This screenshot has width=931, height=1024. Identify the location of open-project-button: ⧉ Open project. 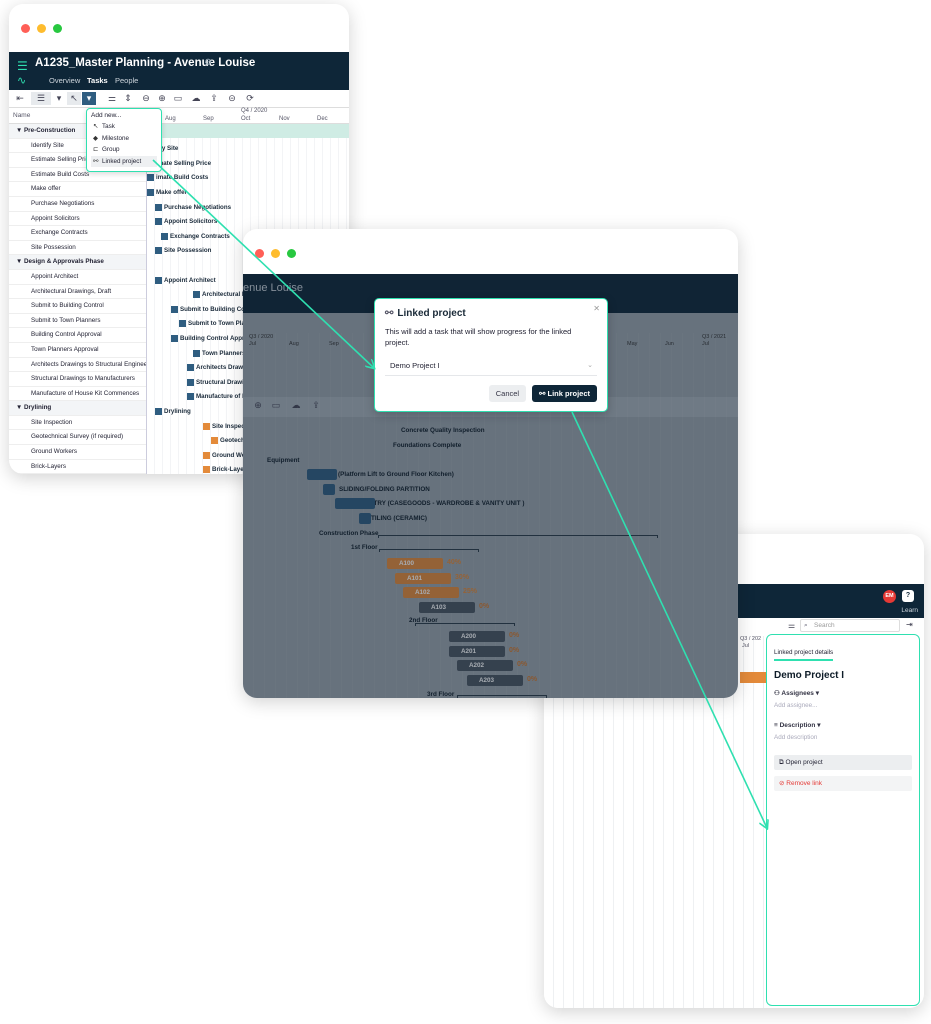
(843, 762).